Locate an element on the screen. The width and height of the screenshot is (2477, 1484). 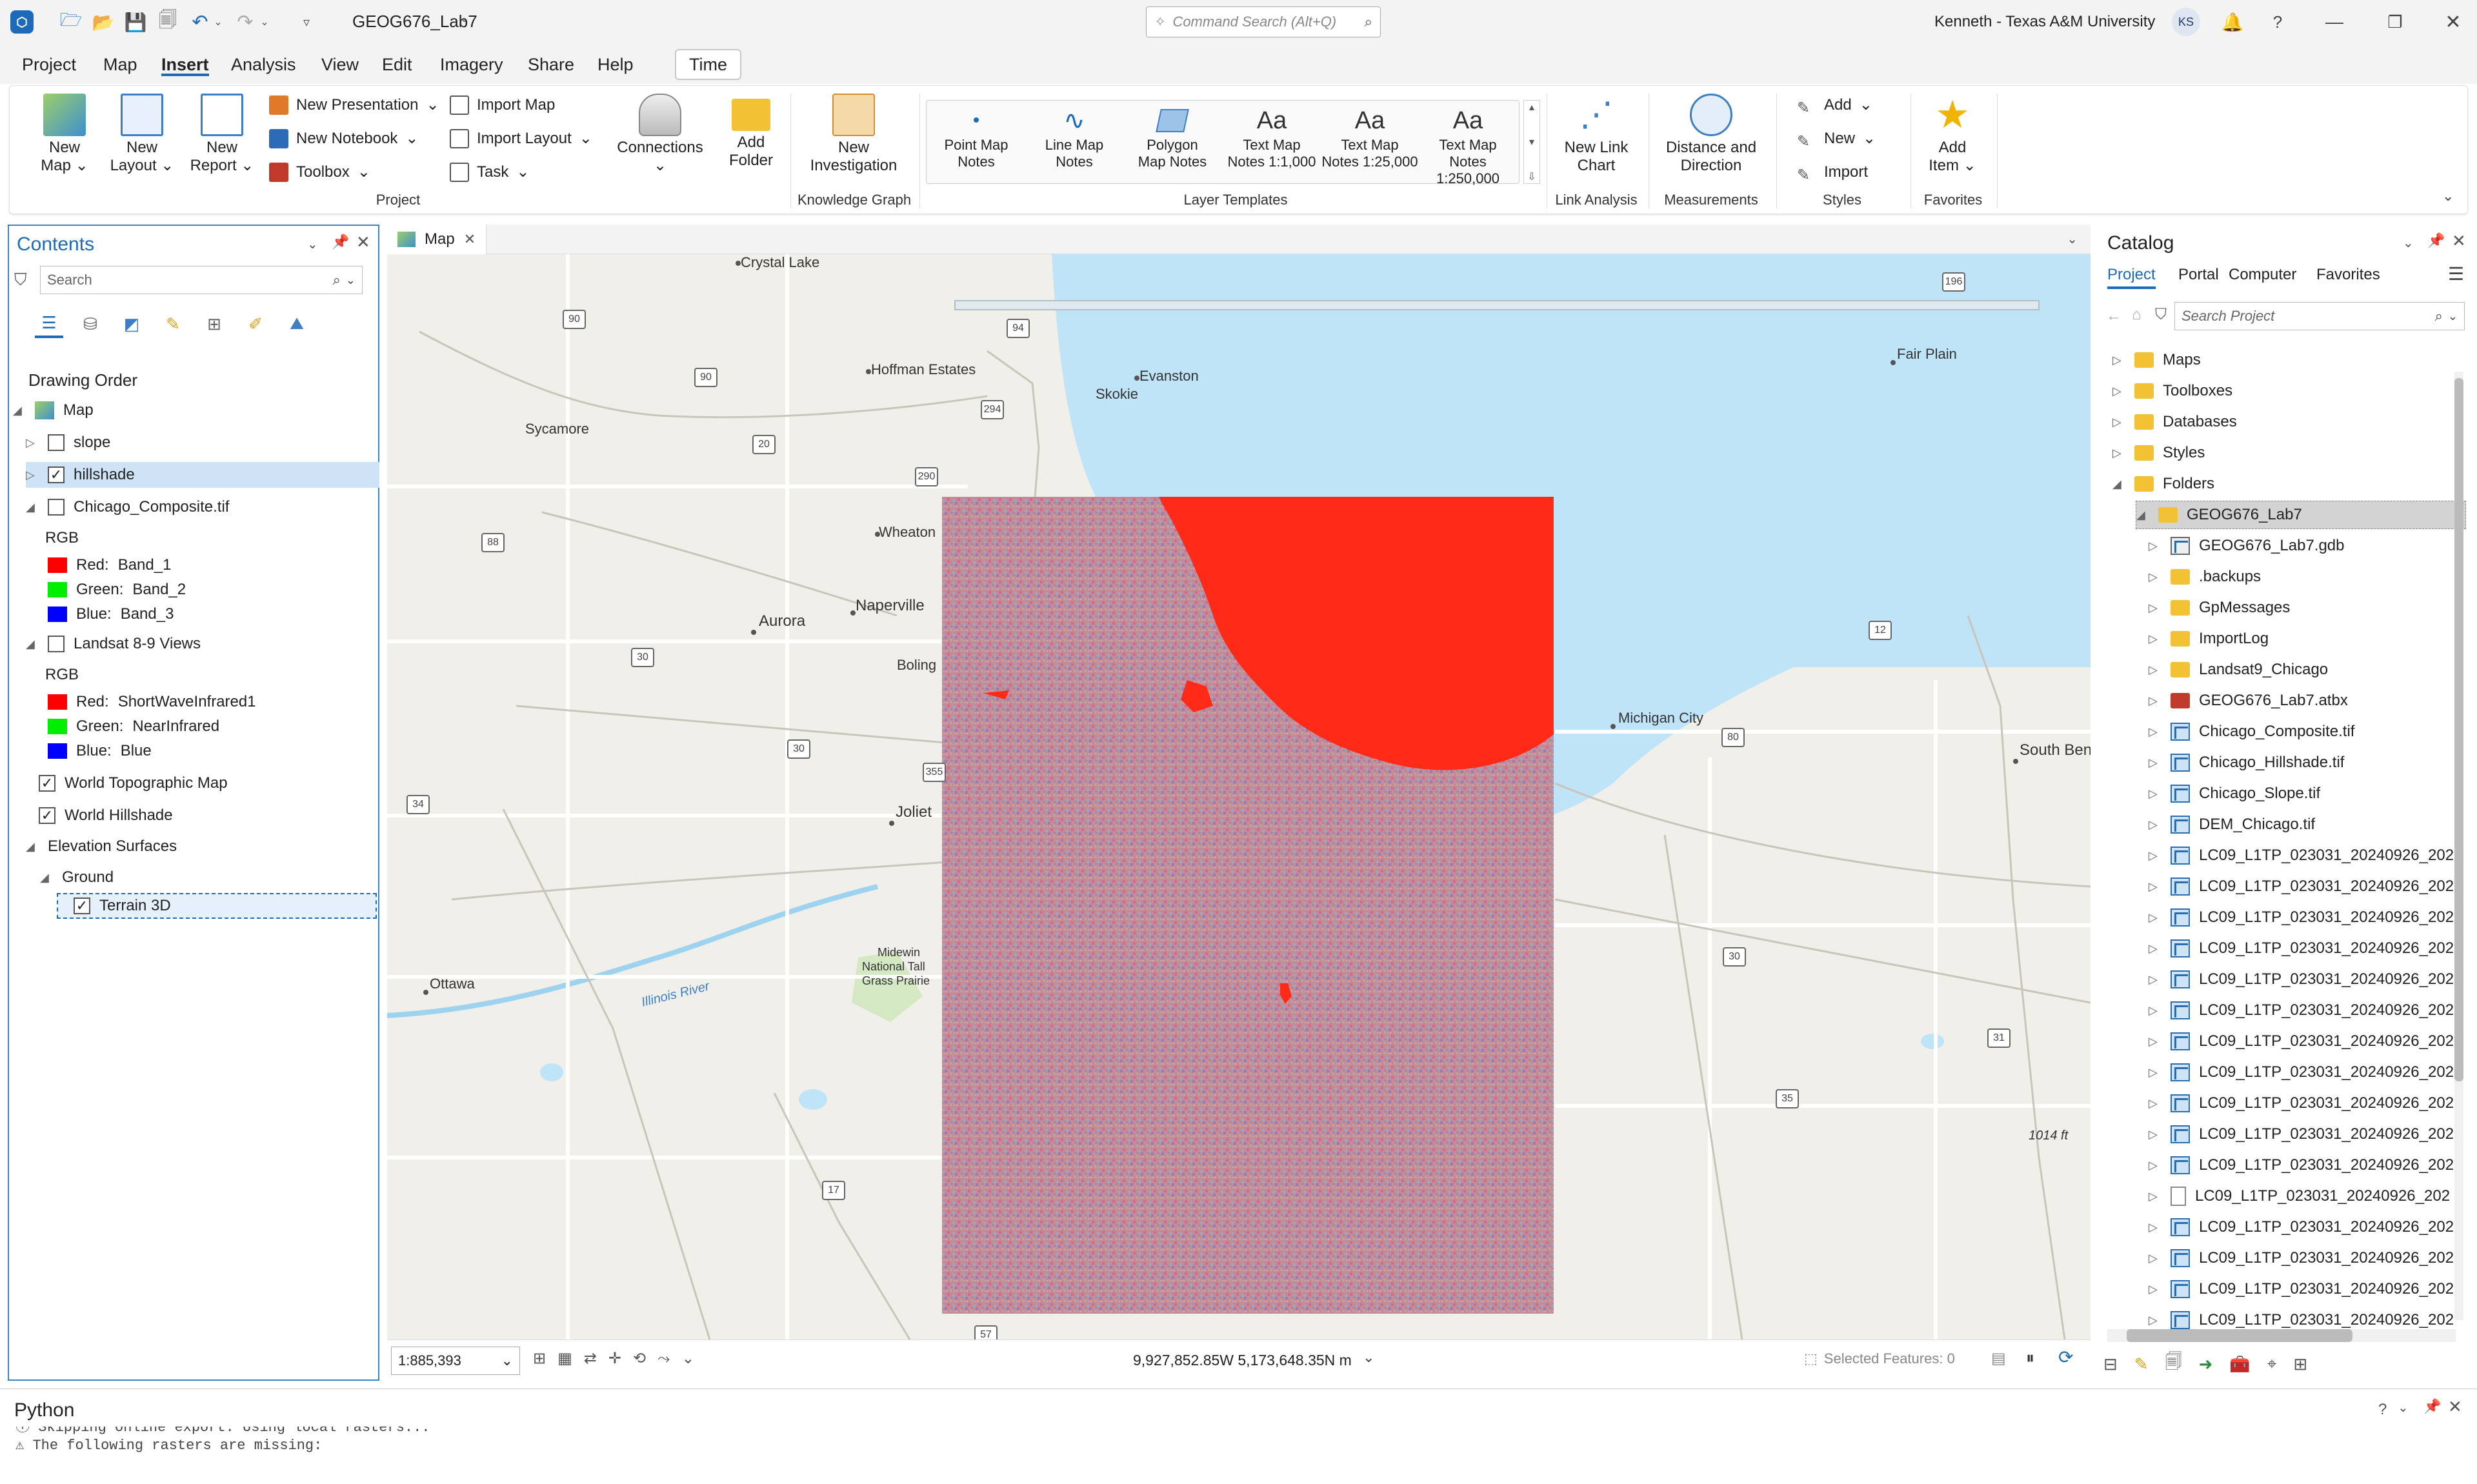
table-icon: ▤ is located at coordinates (1998, 1359).